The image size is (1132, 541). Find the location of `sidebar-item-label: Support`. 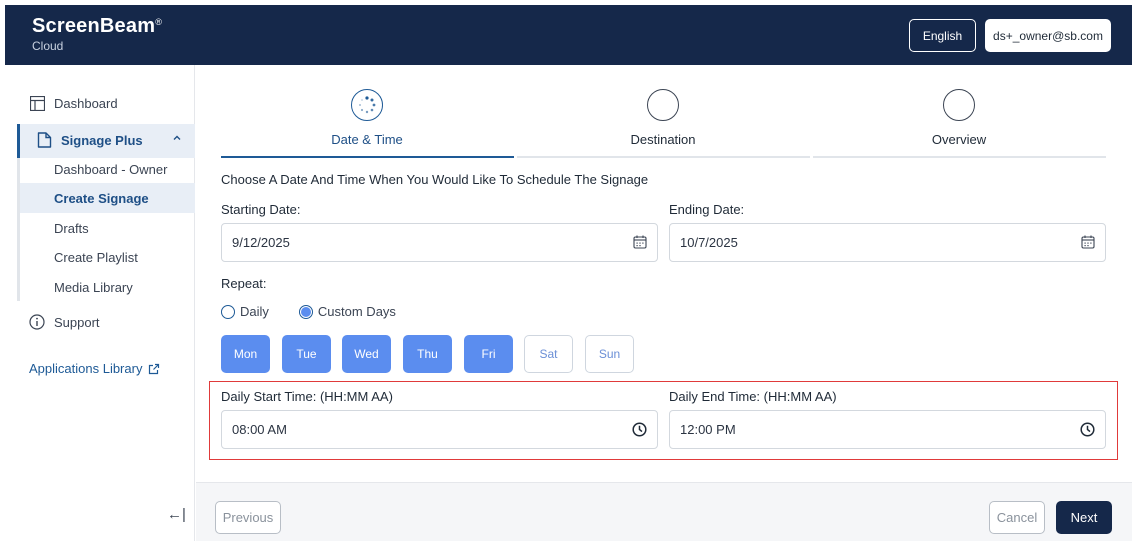

sidebar-item-label: Support is located at coordinates (77, 322).